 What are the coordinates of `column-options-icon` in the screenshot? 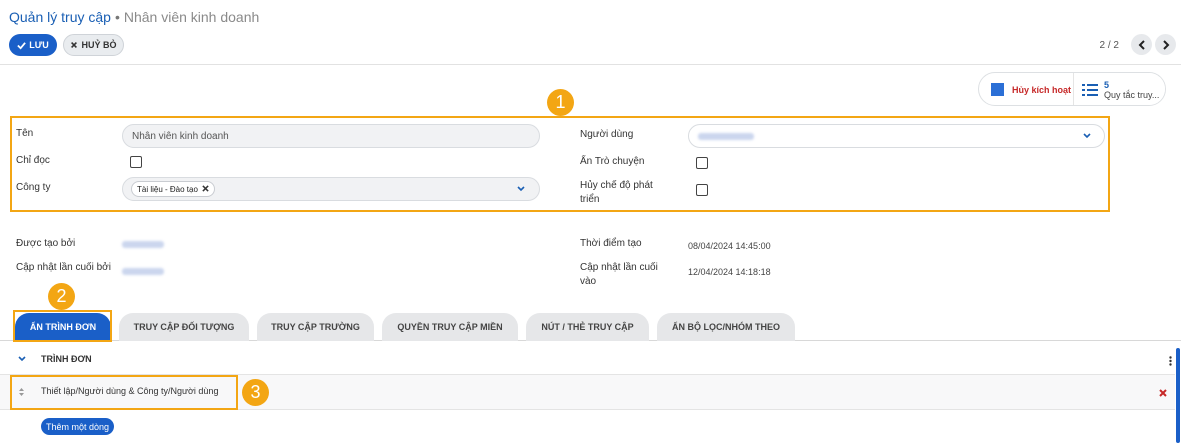 It's located at (1170, 361).